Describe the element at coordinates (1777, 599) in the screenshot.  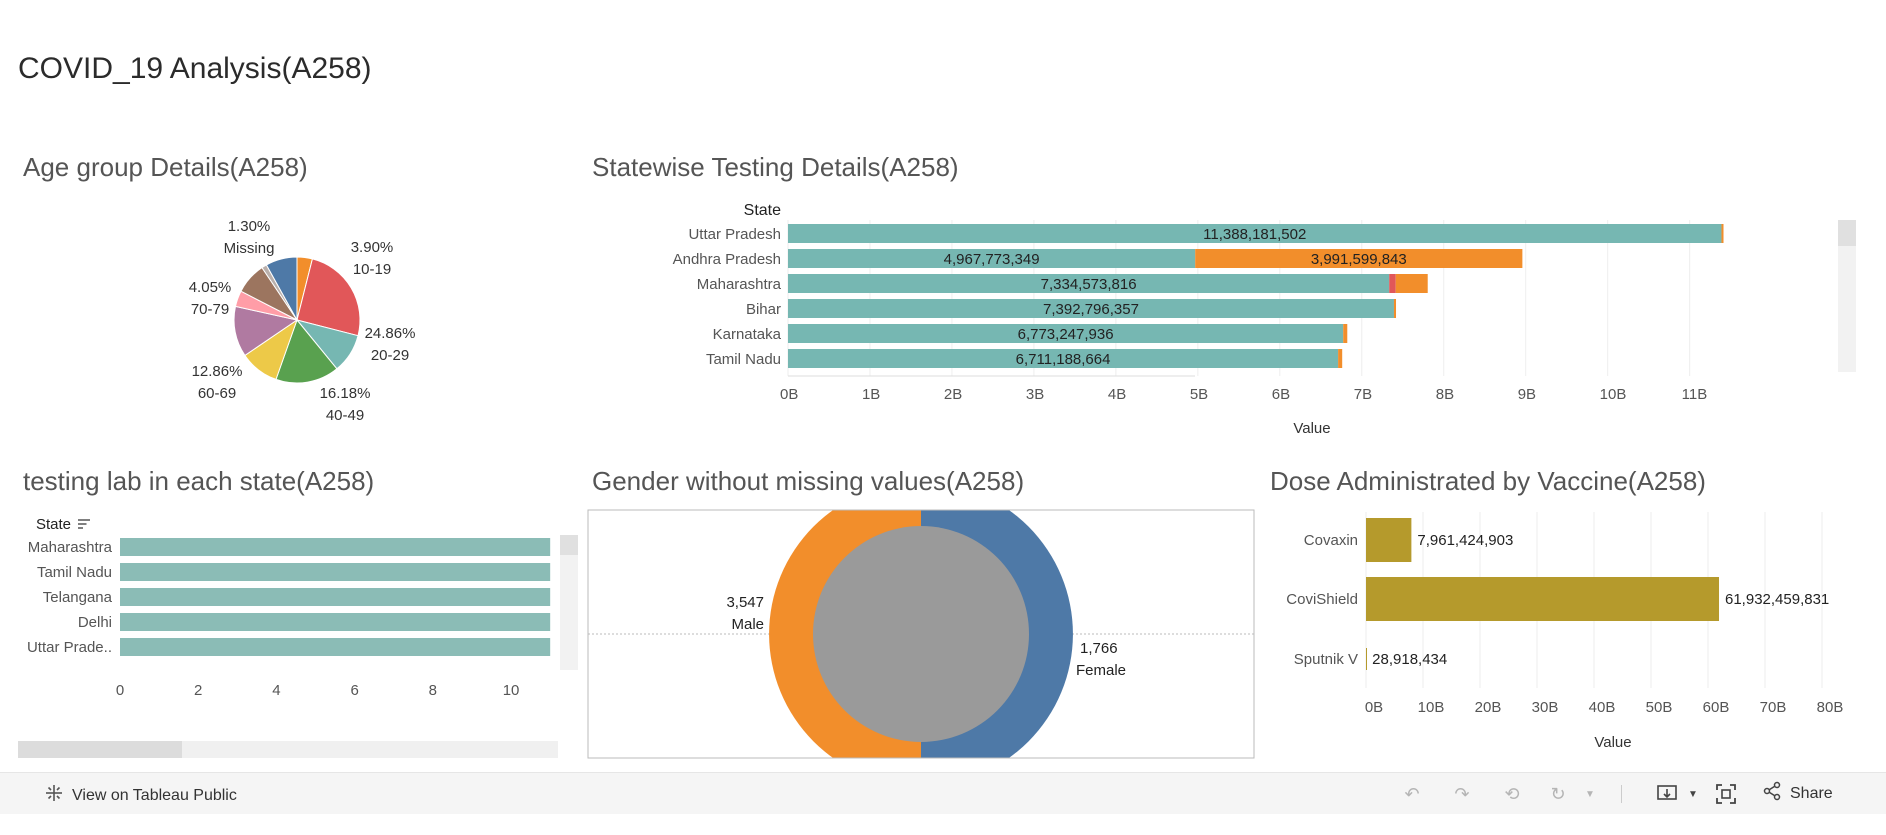
I see `bar-value-label: 61,932,459,831` at that location.